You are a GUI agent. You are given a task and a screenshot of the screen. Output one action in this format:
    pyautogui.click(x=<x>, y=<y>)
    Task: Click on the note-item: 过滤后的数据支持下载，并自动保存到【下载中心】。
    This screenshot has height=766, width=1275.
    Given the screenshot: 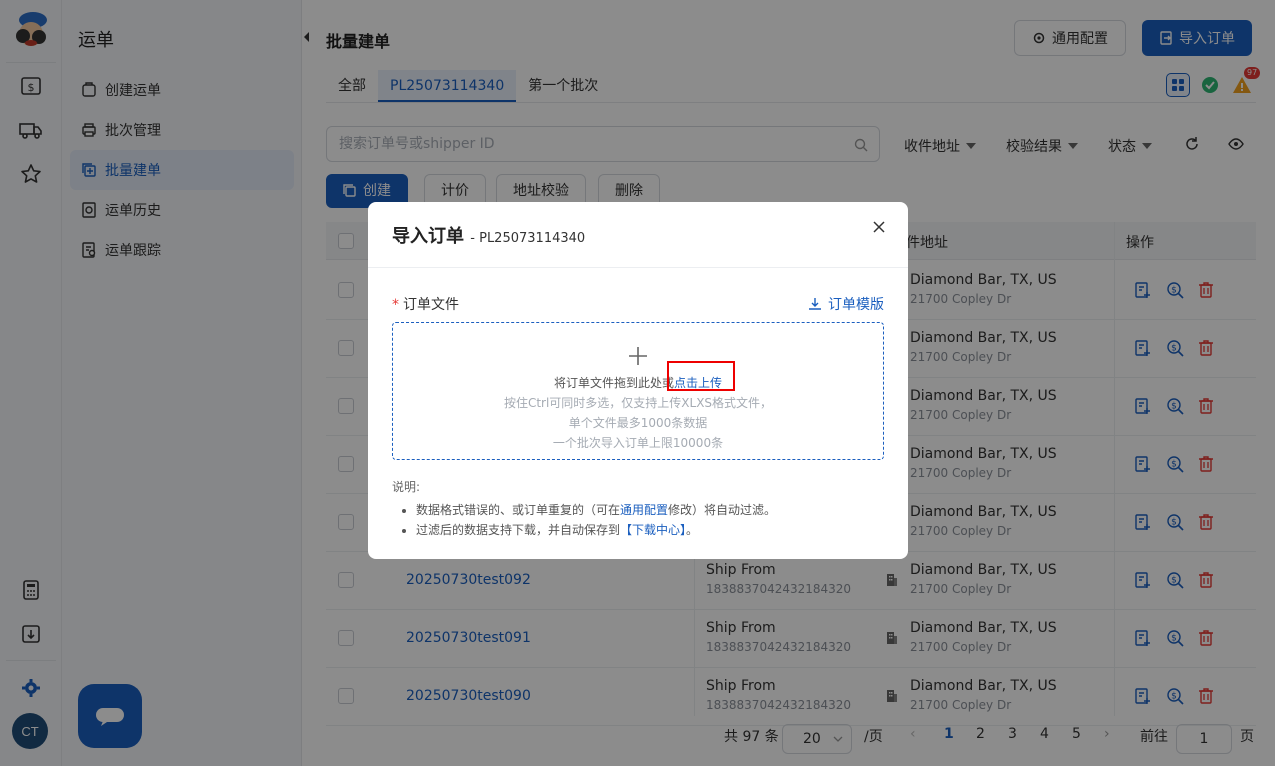 What is the action you would take?
    pyautogui.click(x=596, y=529)
    